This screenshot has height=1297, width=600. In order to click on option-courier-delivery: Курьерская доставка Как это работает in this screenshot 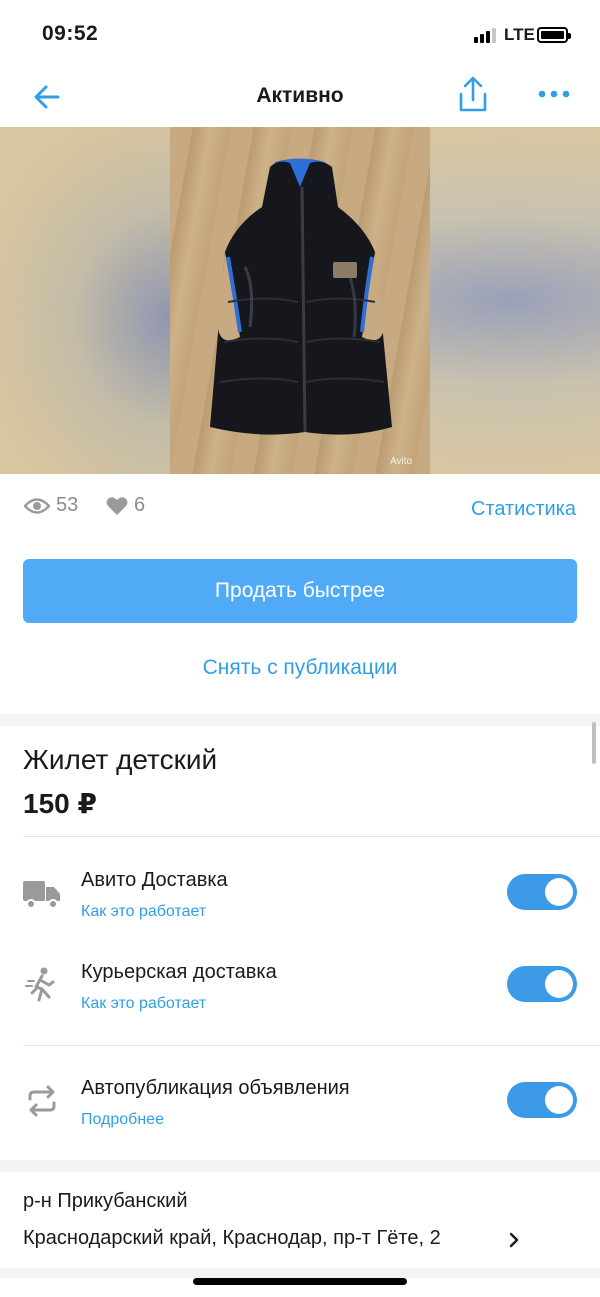, I will do `click(300, 996)`.